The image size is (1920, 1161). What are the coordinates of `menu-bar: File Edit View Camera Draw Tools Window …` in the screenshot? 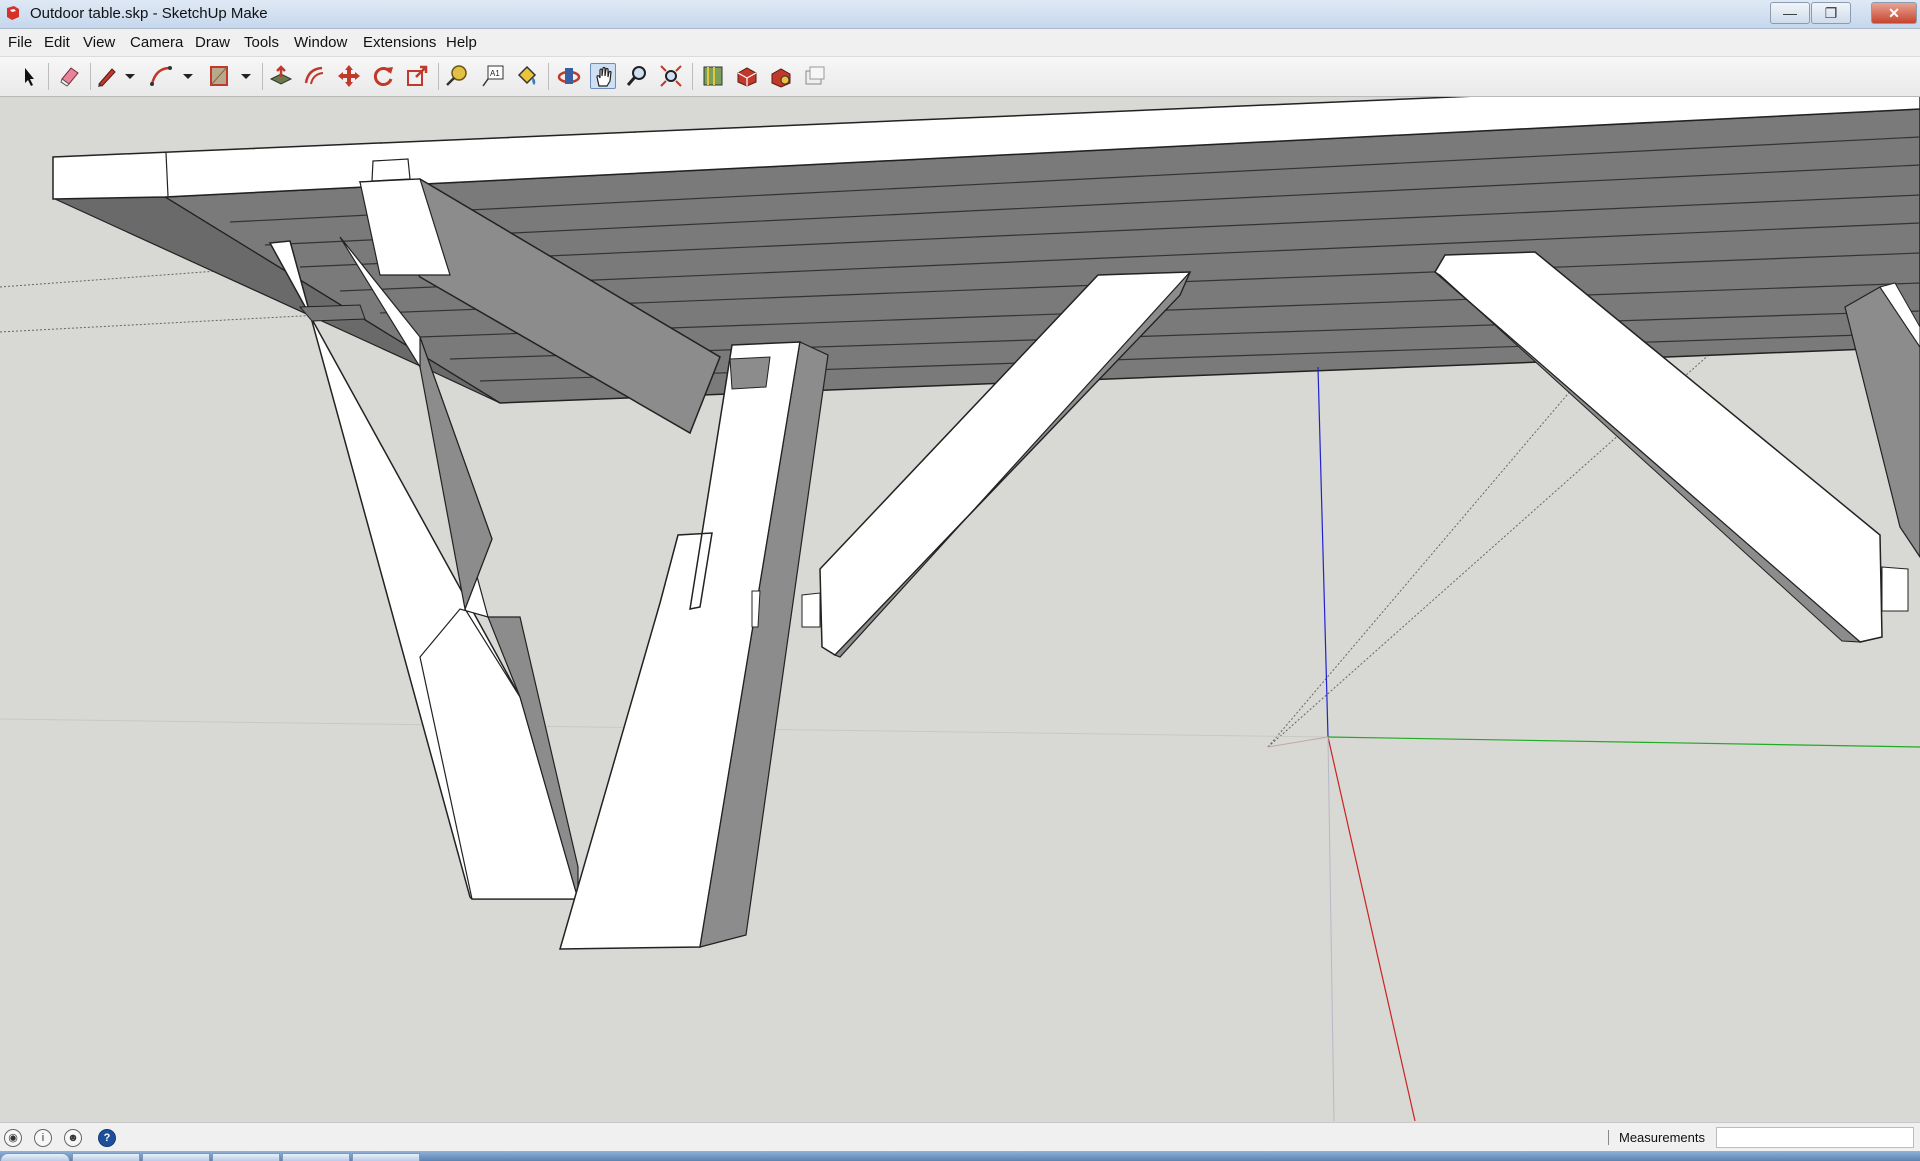 It's located at (960, 43).